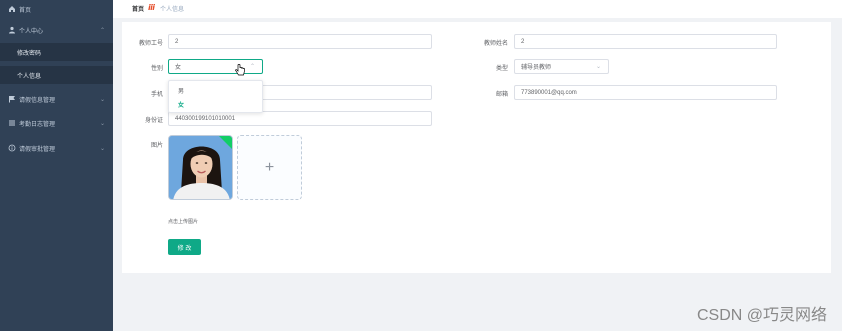 This screenshot has width=842, height=331. I want to click on email-label: 邮箱, so click(501, 95).